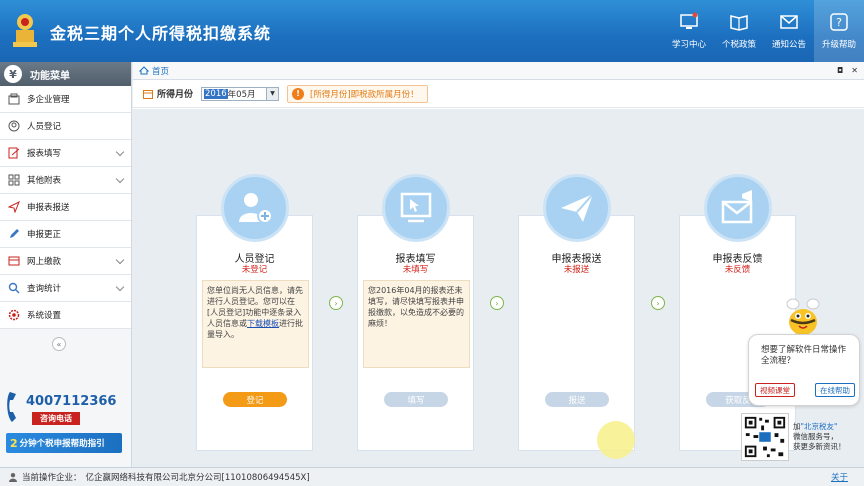 This screenshot has height=486, width=864. Describe the element at coordinates (216, 93) in the screenshot. I see `period-year: 2016` at that location.